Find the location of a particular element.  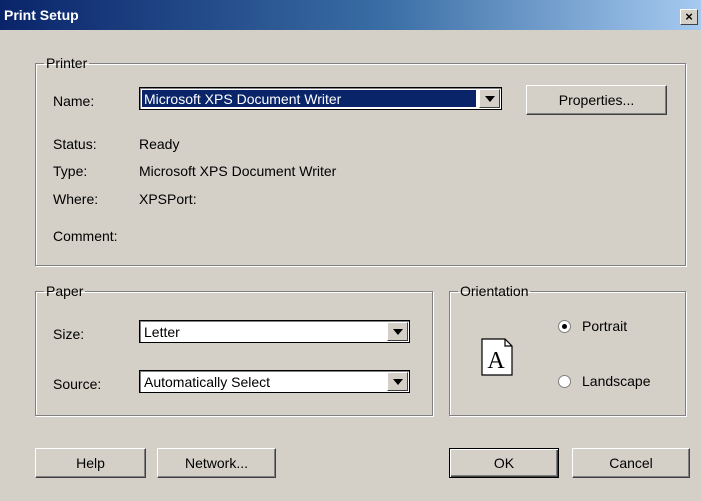

paper-size-select: Letter is located at coordinates (274, 331).